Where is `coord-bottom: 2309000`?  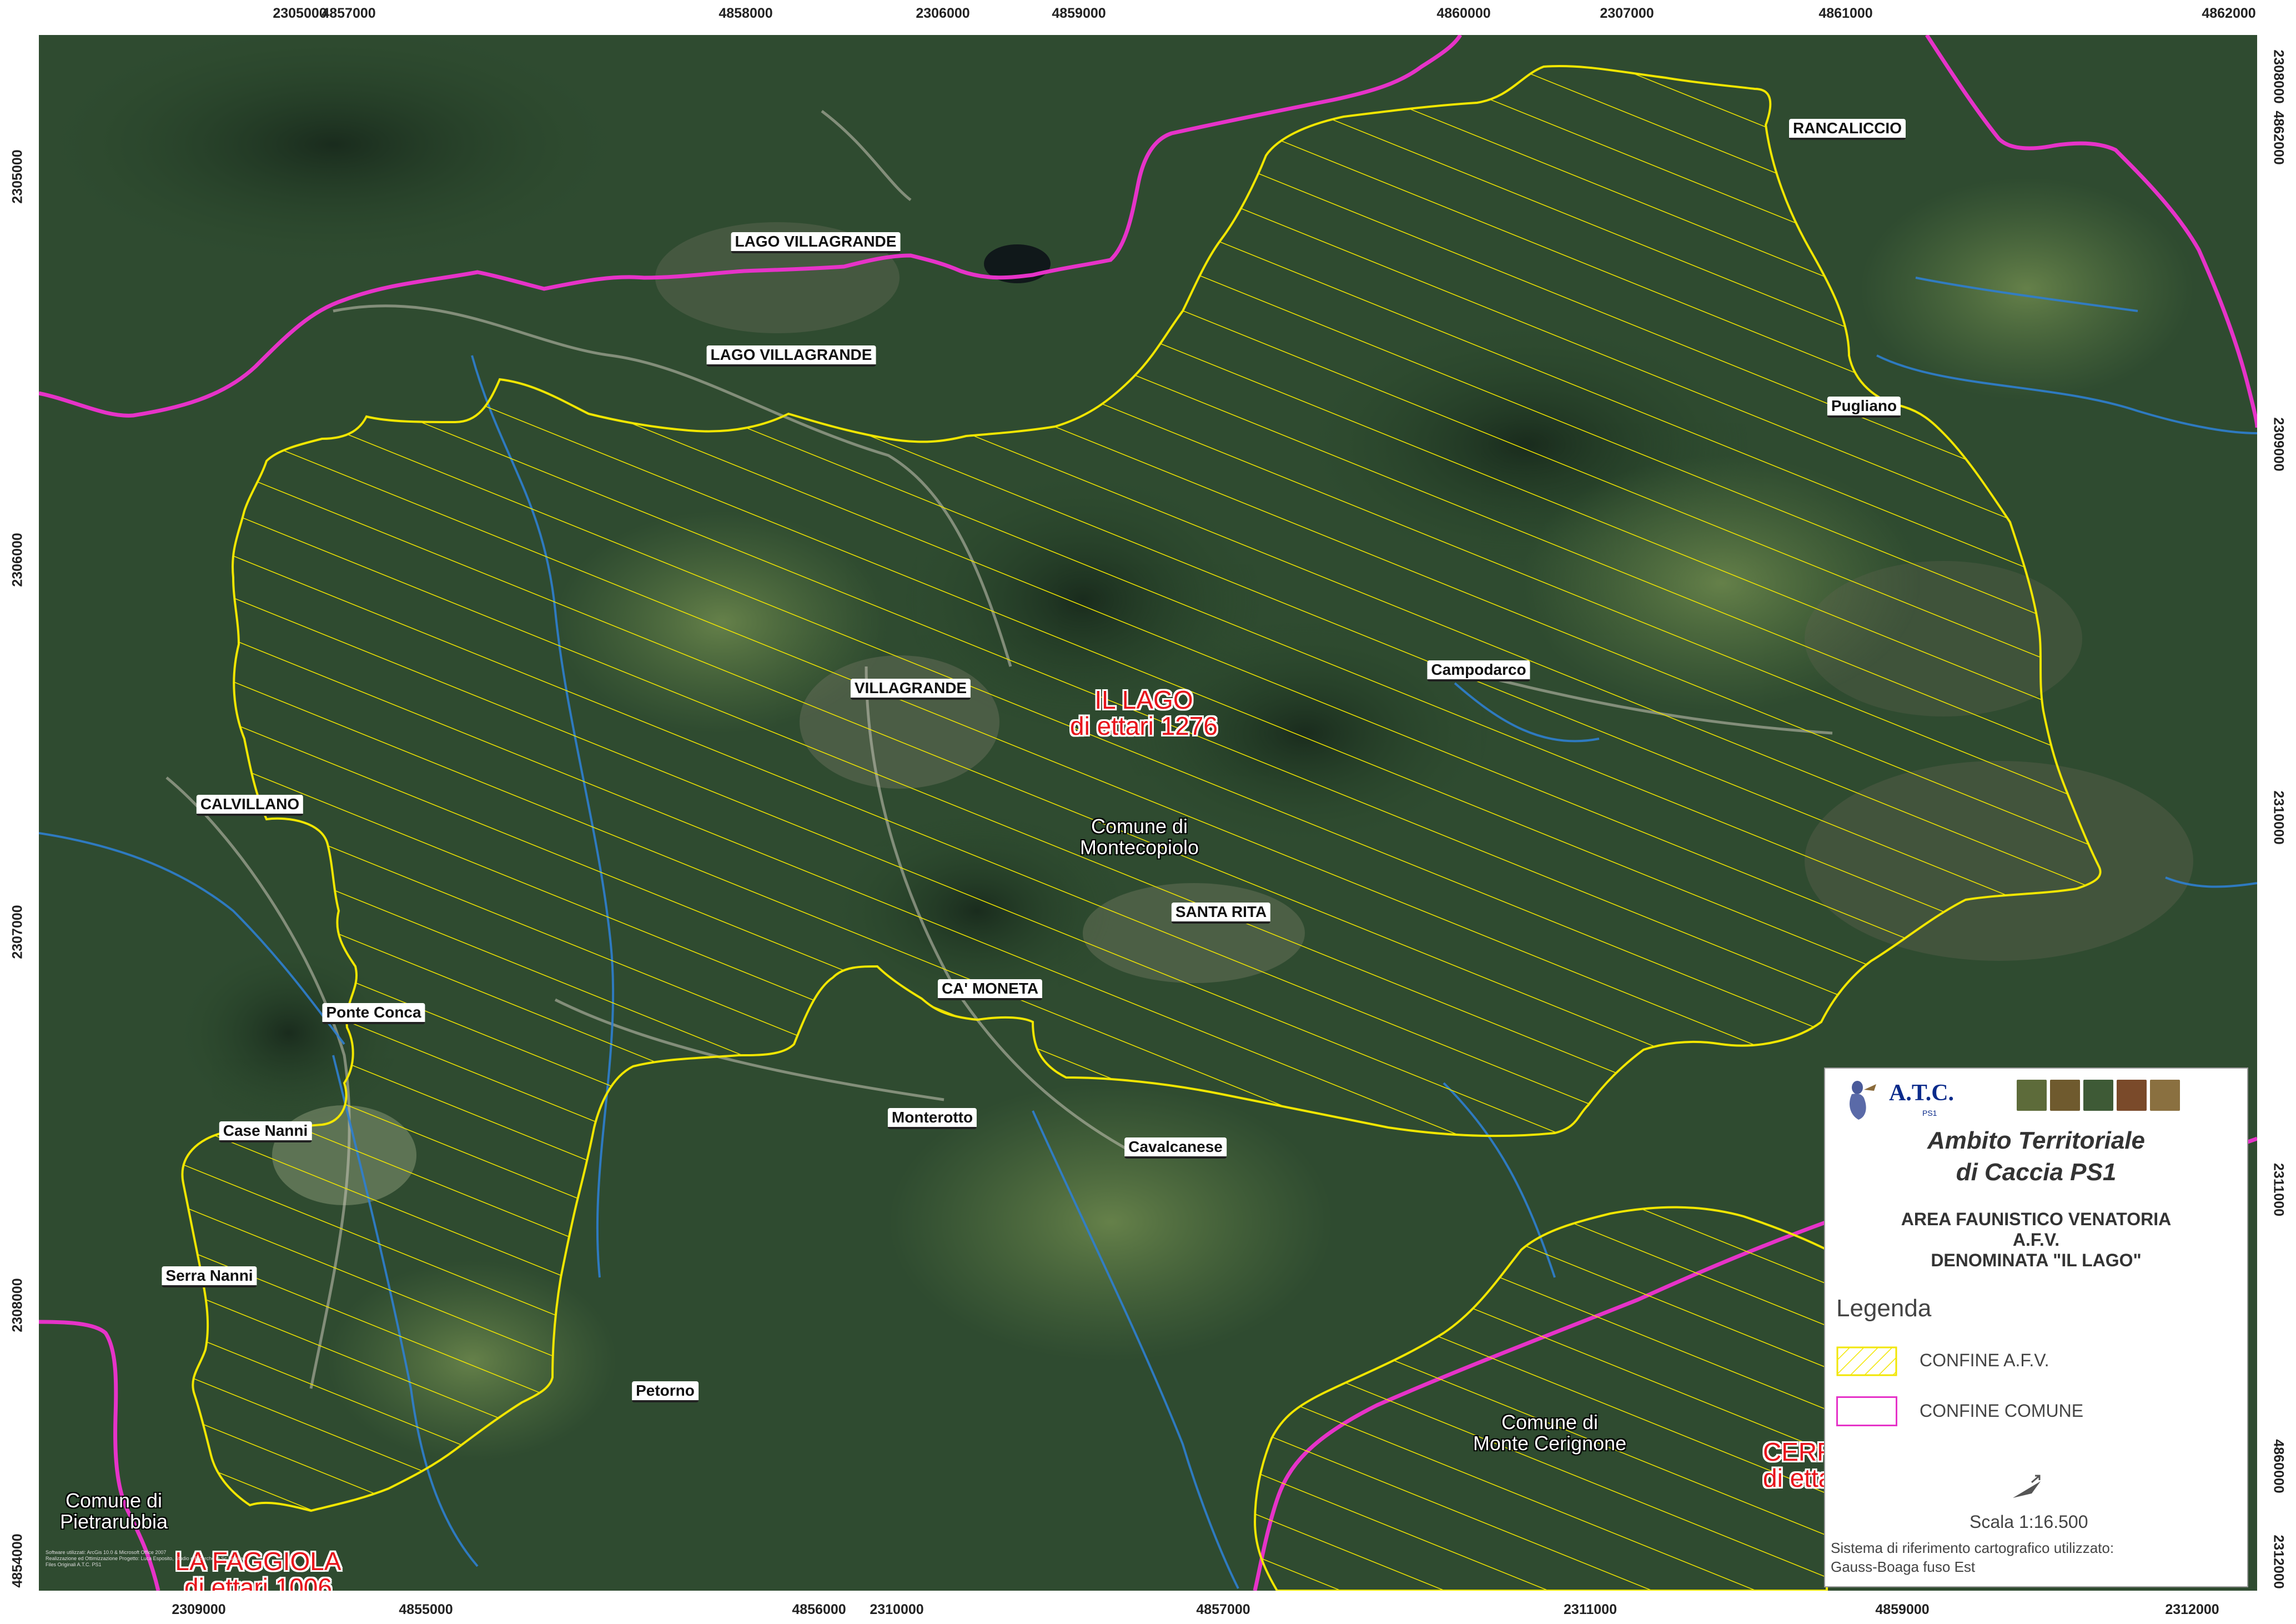 coord-bottom: 2309000 is located at coordinates (199, 1609).